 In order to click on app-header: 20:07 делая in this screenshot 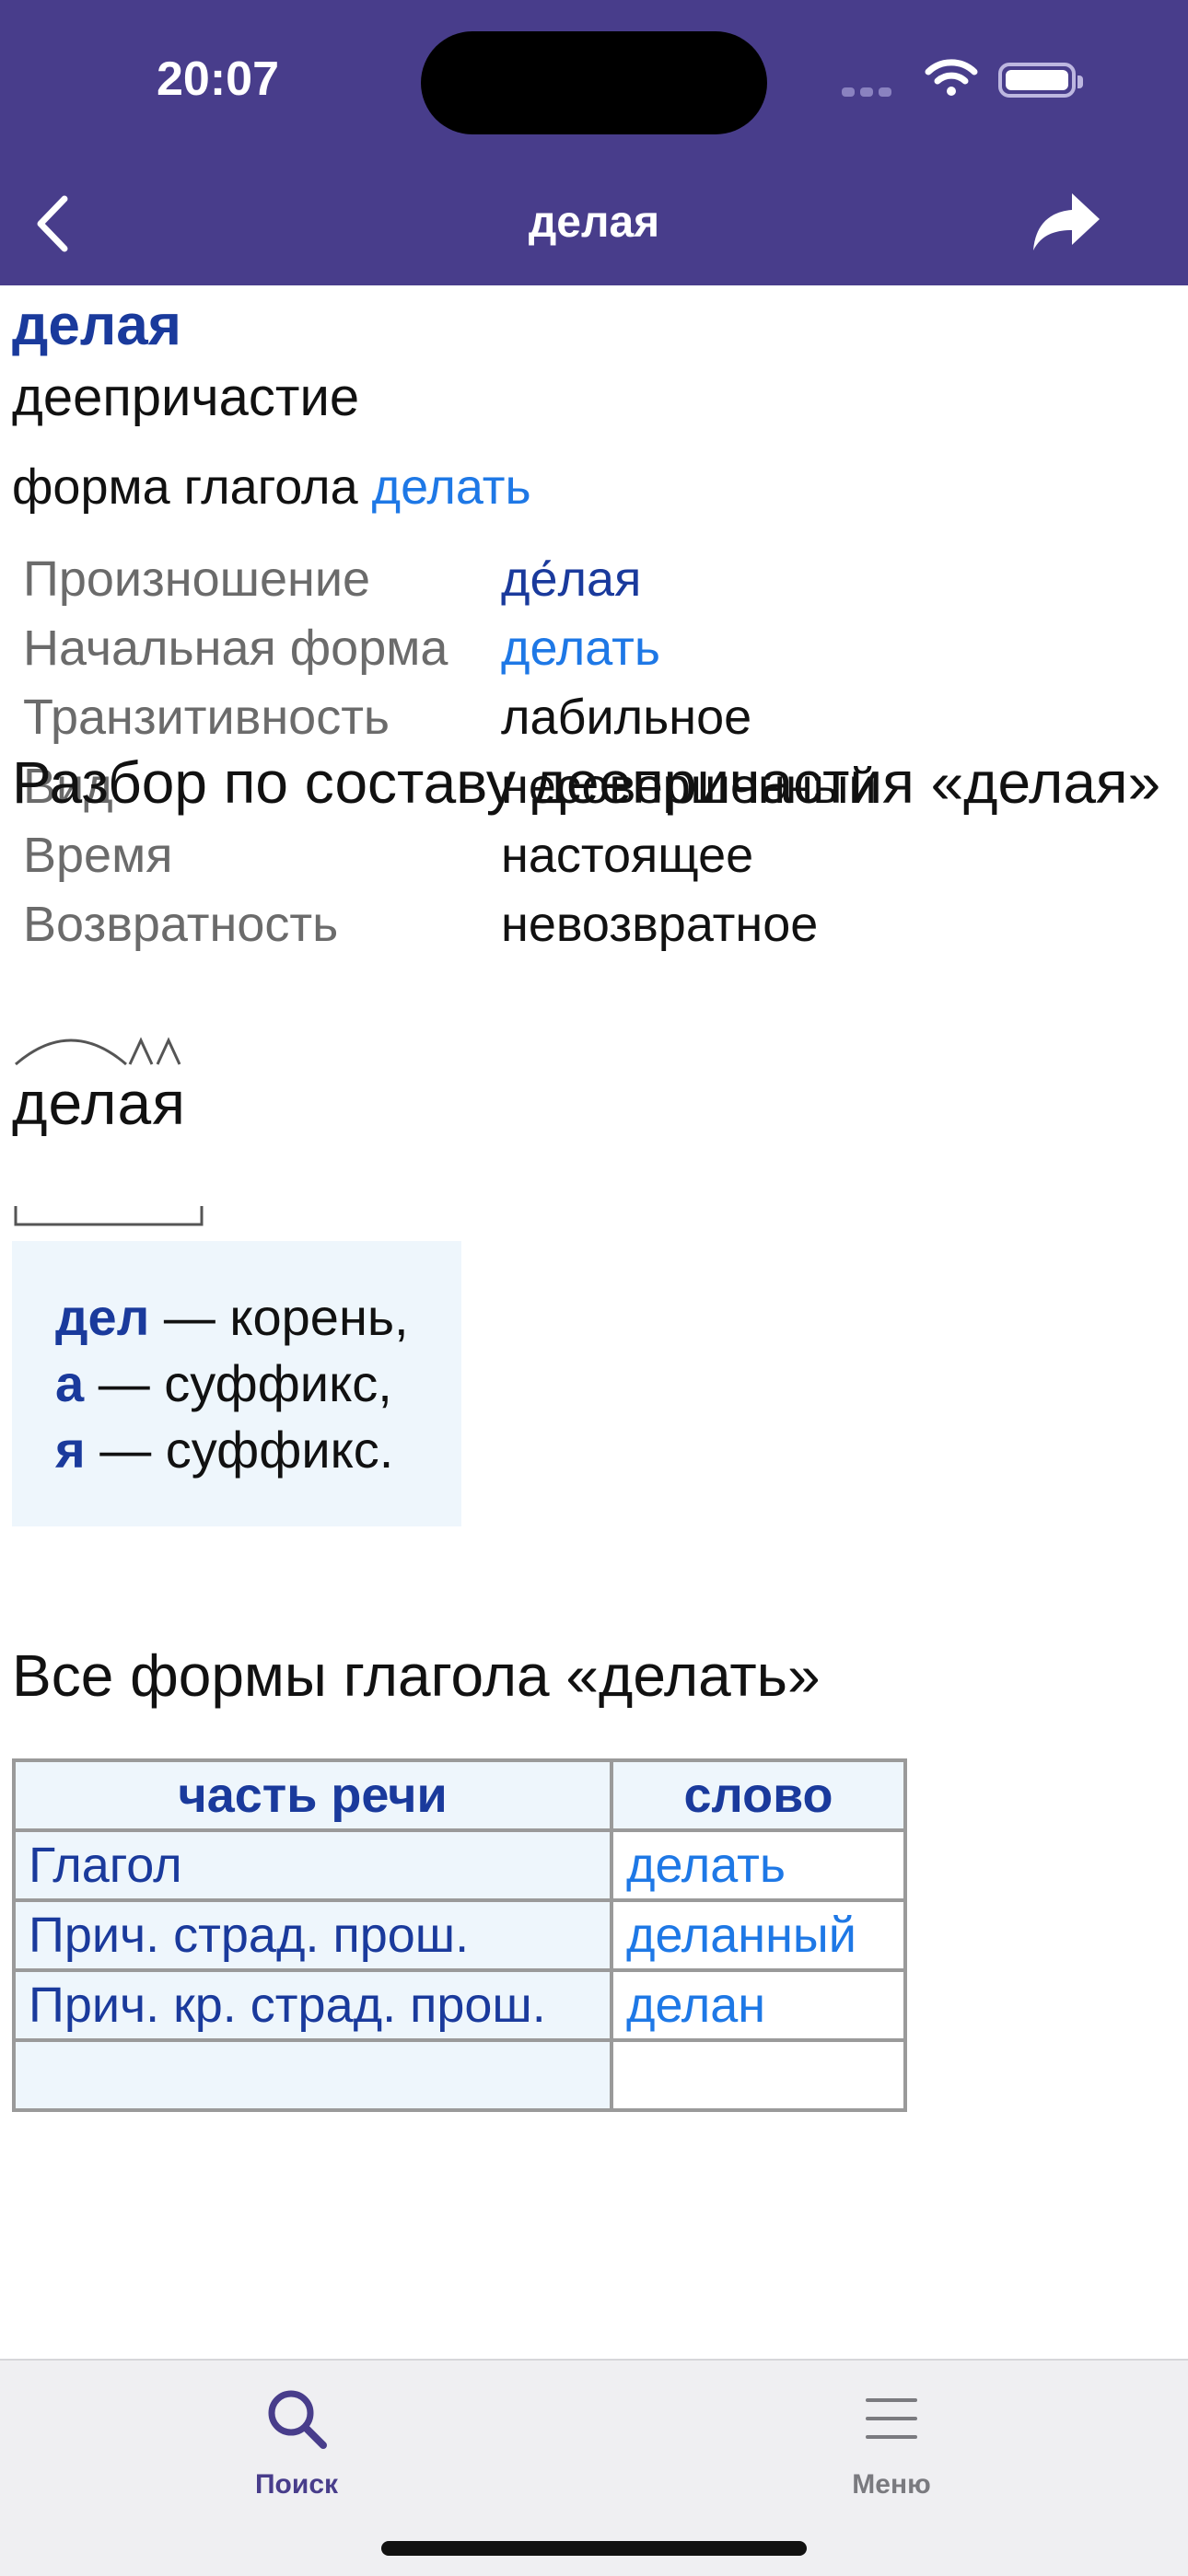, I will do `click(594, 142)`.